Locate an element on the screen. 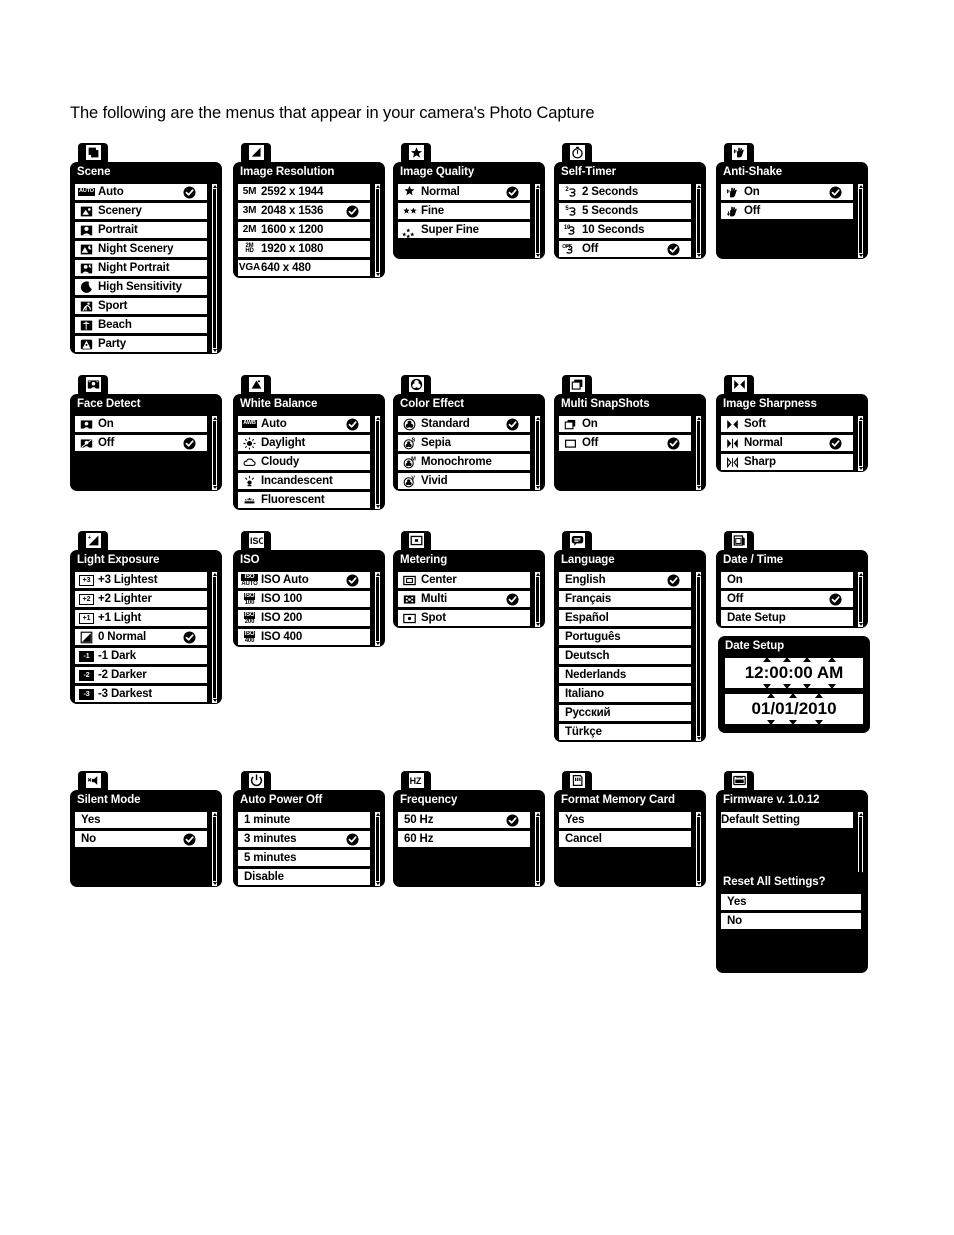 The height and width of the screenshot is (1235, 954). menu-item-silent-mode-0: Yes is located at coordinates (141, 820).